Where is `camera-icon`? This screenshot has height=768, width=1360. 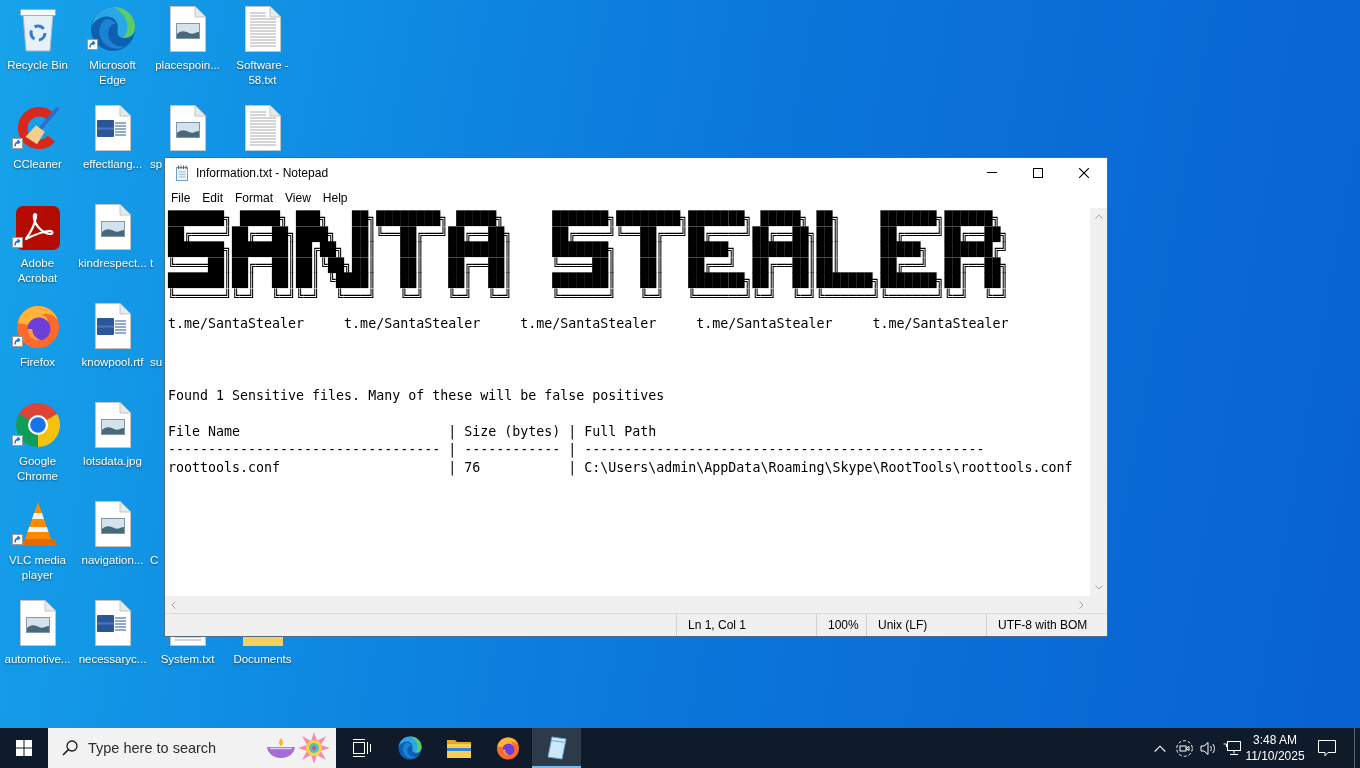 camera-icon is located at coordinates (1184, 748).